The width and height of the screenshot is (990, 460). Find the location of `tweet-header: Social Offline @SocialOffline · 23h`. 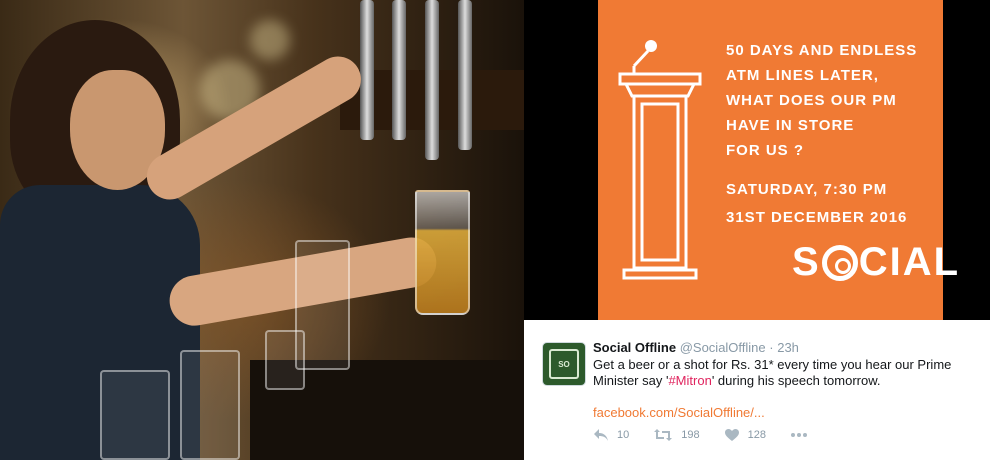

tweet-header: Social Offline @SocialOffline · 23h is located at coordinates (696, 347).